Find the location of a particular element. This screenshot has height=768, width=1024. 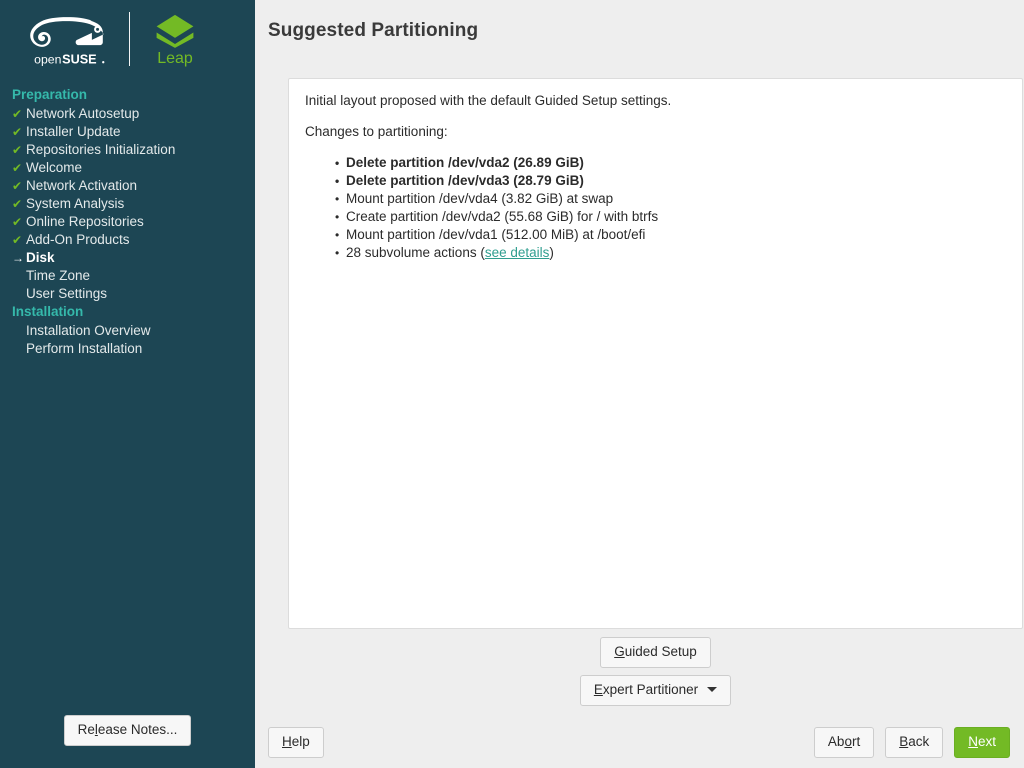

svg-text: SUSE is located at coordinates (79, 60).